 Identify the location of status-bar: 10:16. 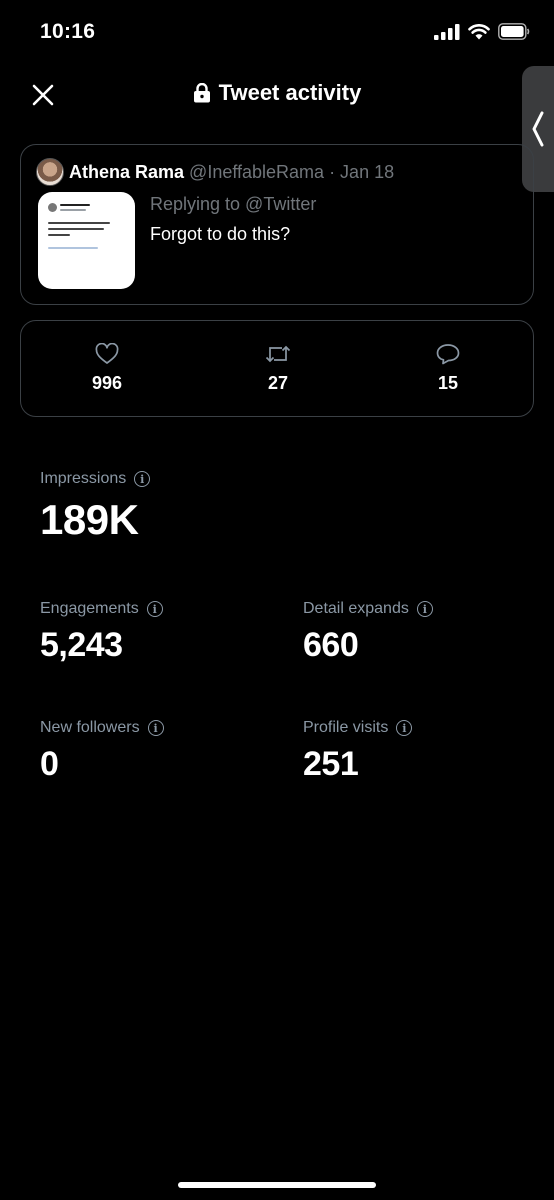
(277, 33).